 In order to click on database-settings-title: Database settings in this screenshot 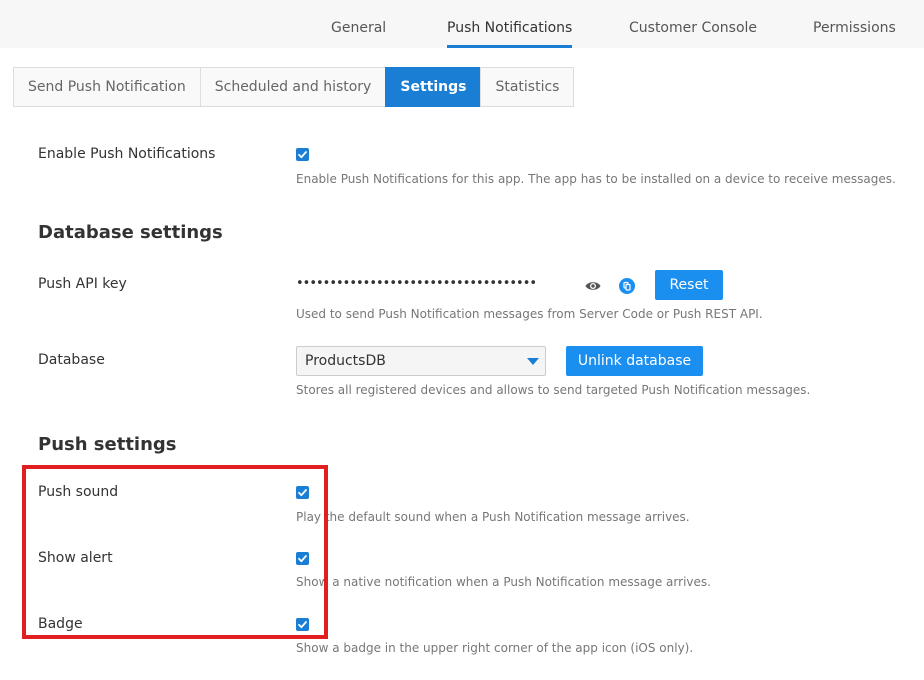, I will do `click(130, 232)`.